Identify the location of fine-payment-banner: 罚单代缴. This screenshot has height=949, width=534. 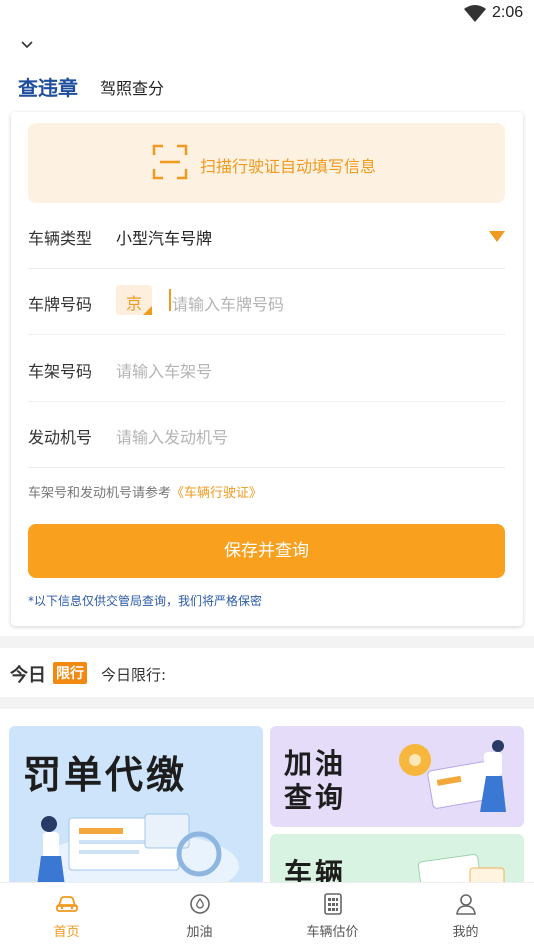
(136, 806).